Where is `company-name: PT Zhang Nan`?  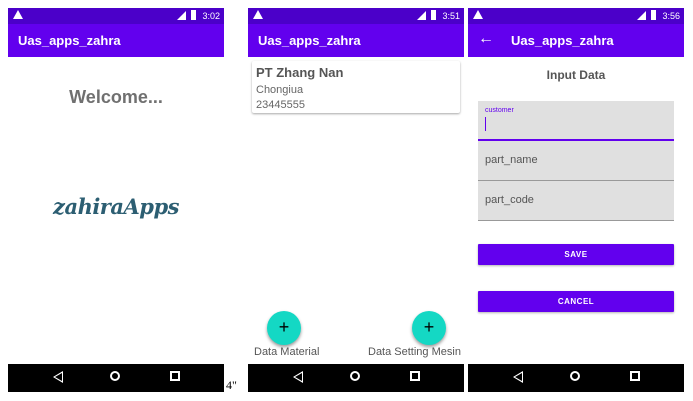 company-name: PT Zhang Nan is located at coordinates (300, 72).